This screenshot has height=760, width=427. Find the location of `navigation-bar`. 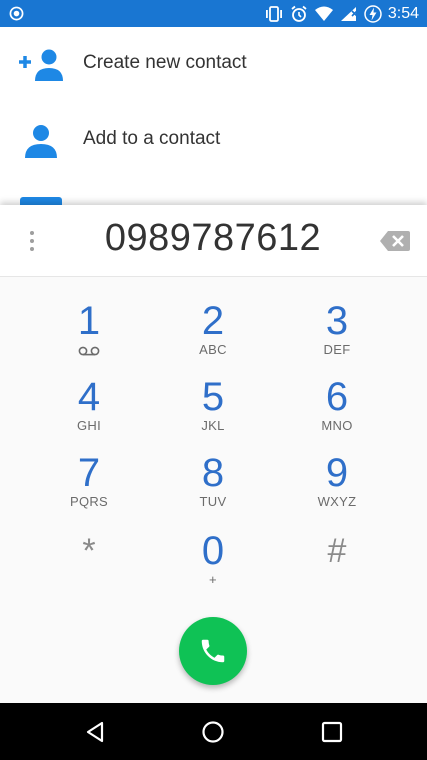

navigation-bar is located at coordinates (213, 731).